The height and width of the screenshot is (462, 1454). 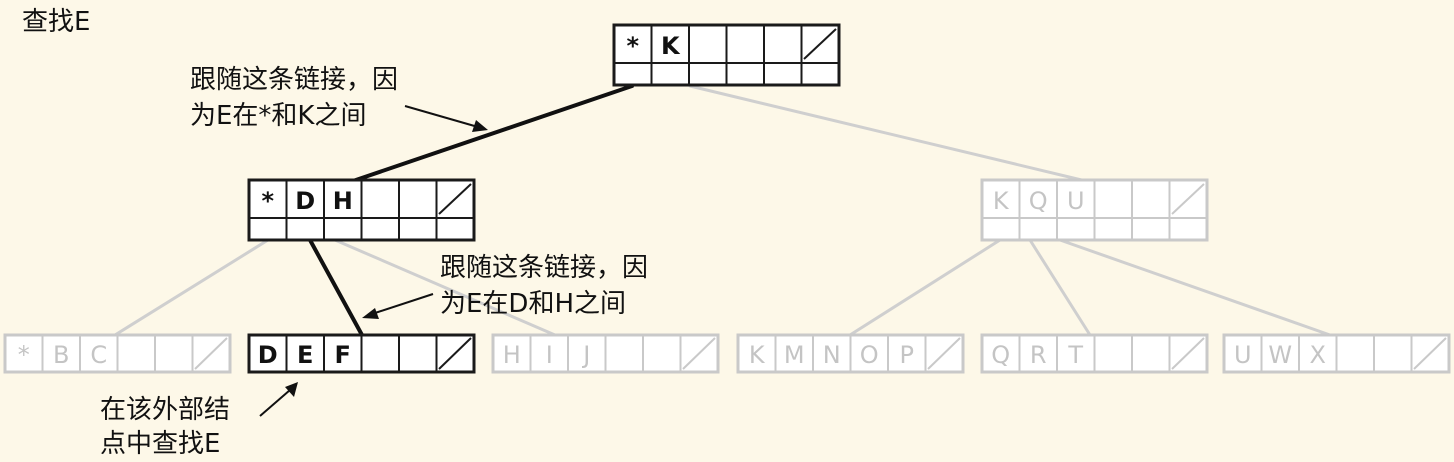 What do you see at coordinates (402, 304) in the screenshot?
I see `arrow-mid-note` at bounding box center [402, 304].